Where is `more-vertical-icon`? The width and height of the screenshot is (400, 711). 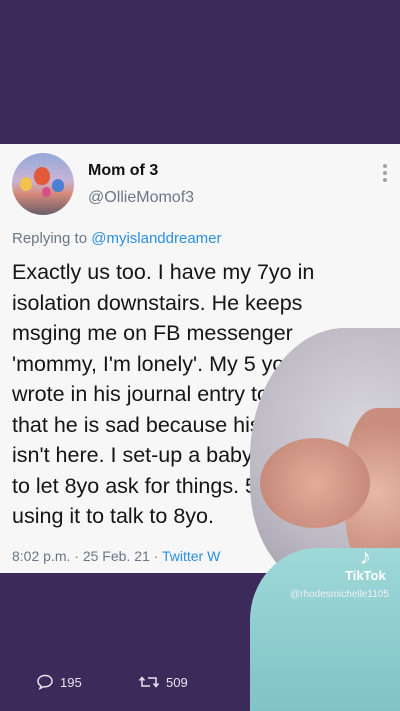 more-vertical-icon is located at coordinates (386, 174).